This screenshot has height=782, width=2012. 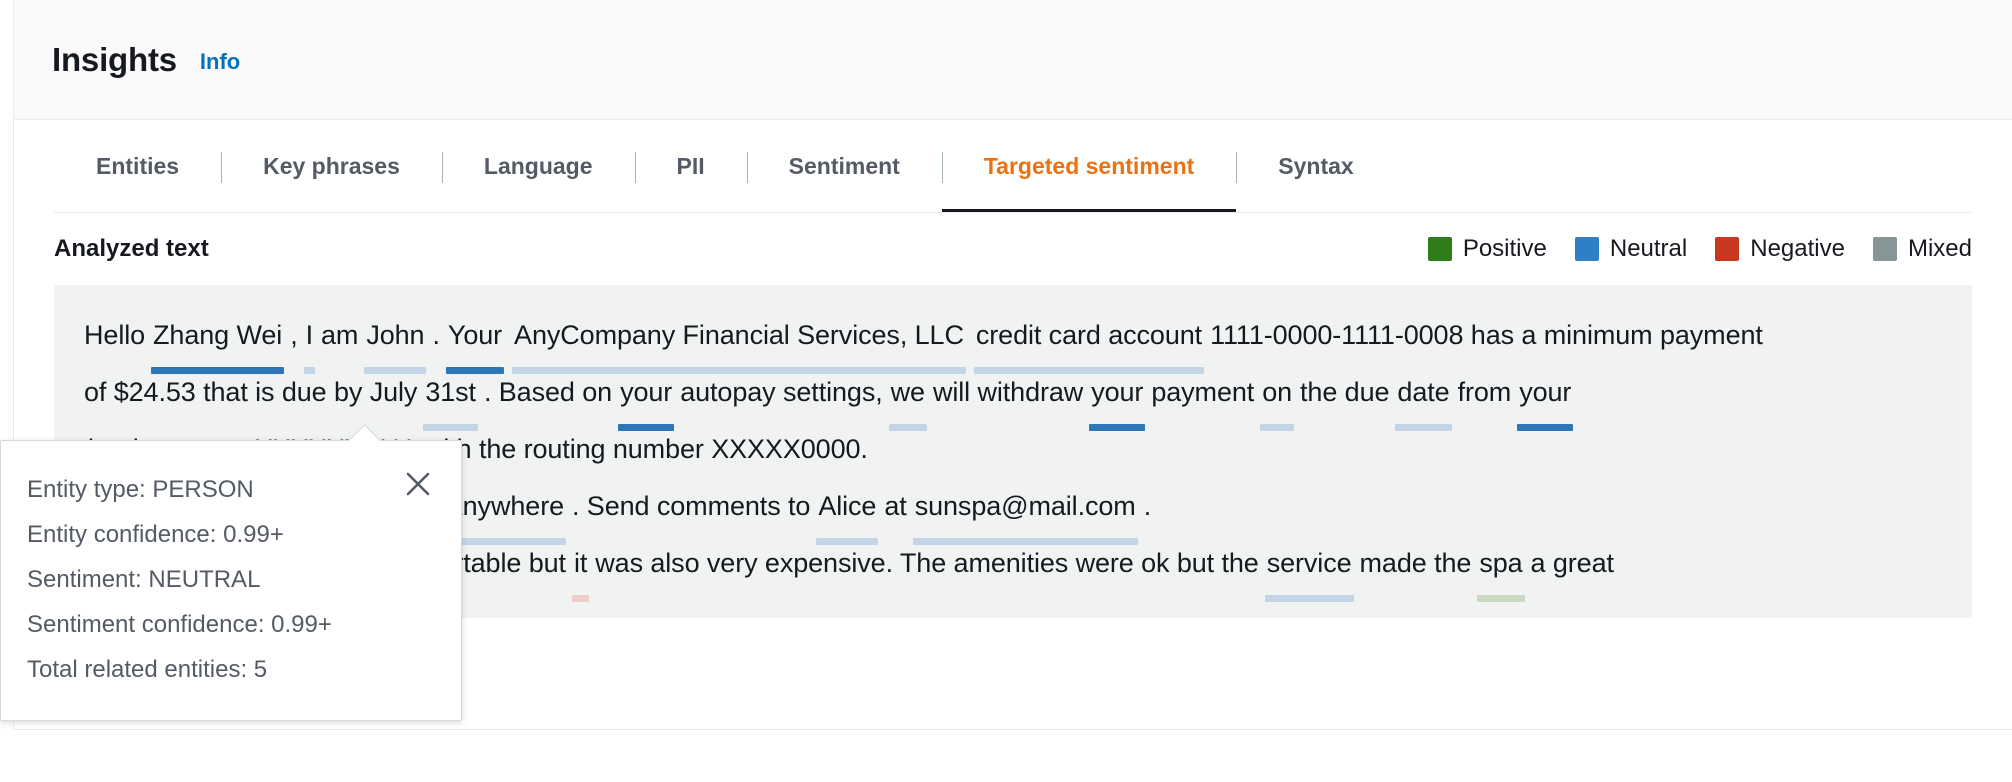 I want to click on entity-token: Zhang Wei, so click(x=217, y=340).